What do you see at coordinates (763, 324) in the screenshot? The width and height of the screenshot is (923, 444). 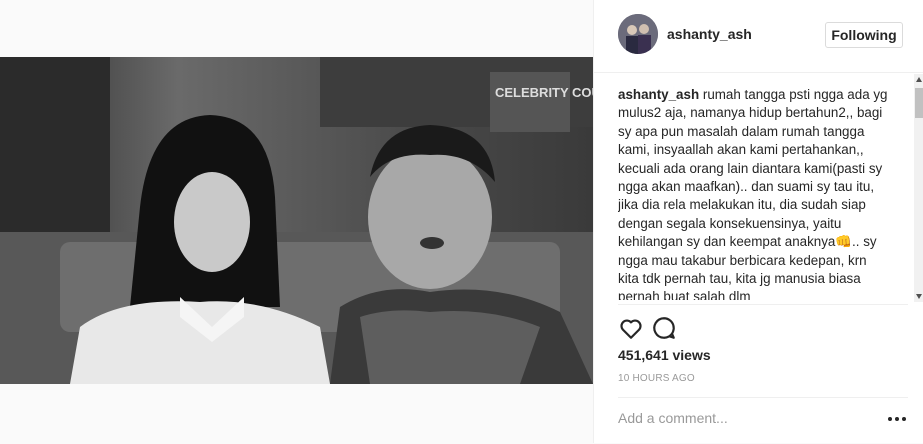 I see `action-bar` at bounding box center [763, 324].